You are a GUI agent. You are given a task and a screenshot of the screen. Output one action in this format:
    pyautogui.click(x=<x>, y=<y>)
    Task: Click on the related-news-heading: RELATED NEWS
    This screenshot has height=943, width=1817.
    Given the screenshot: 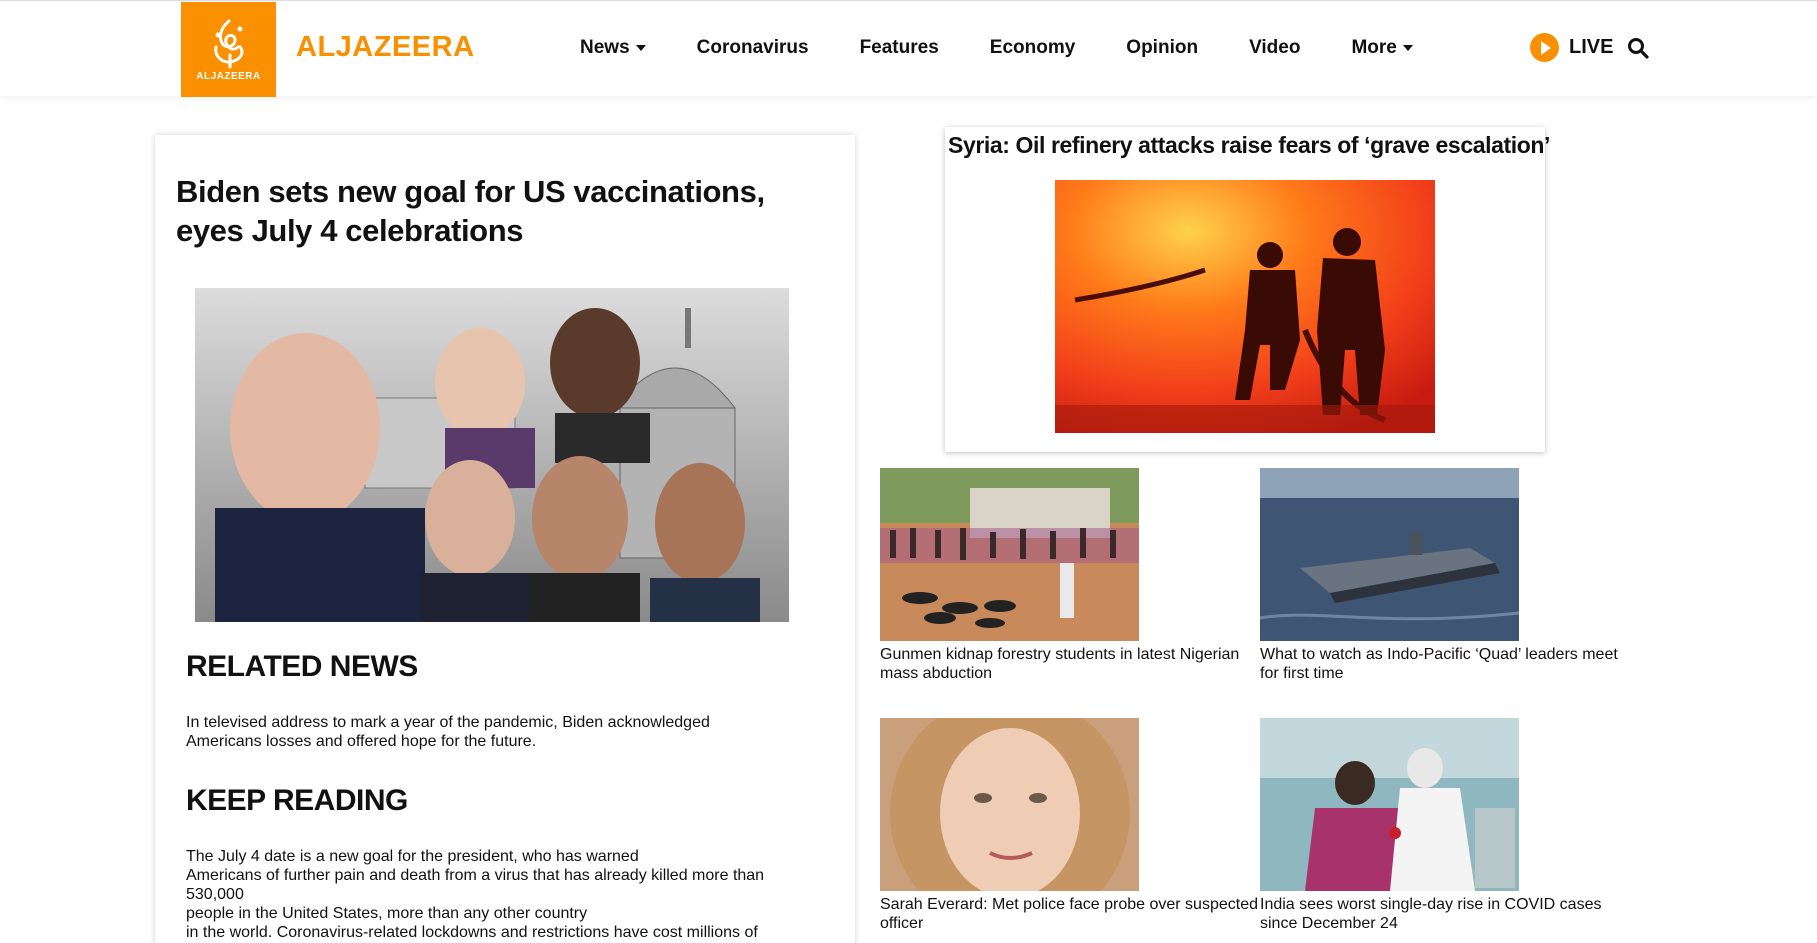 What is the action you would take?
    pyautogui.click(x=302, y=666)
    